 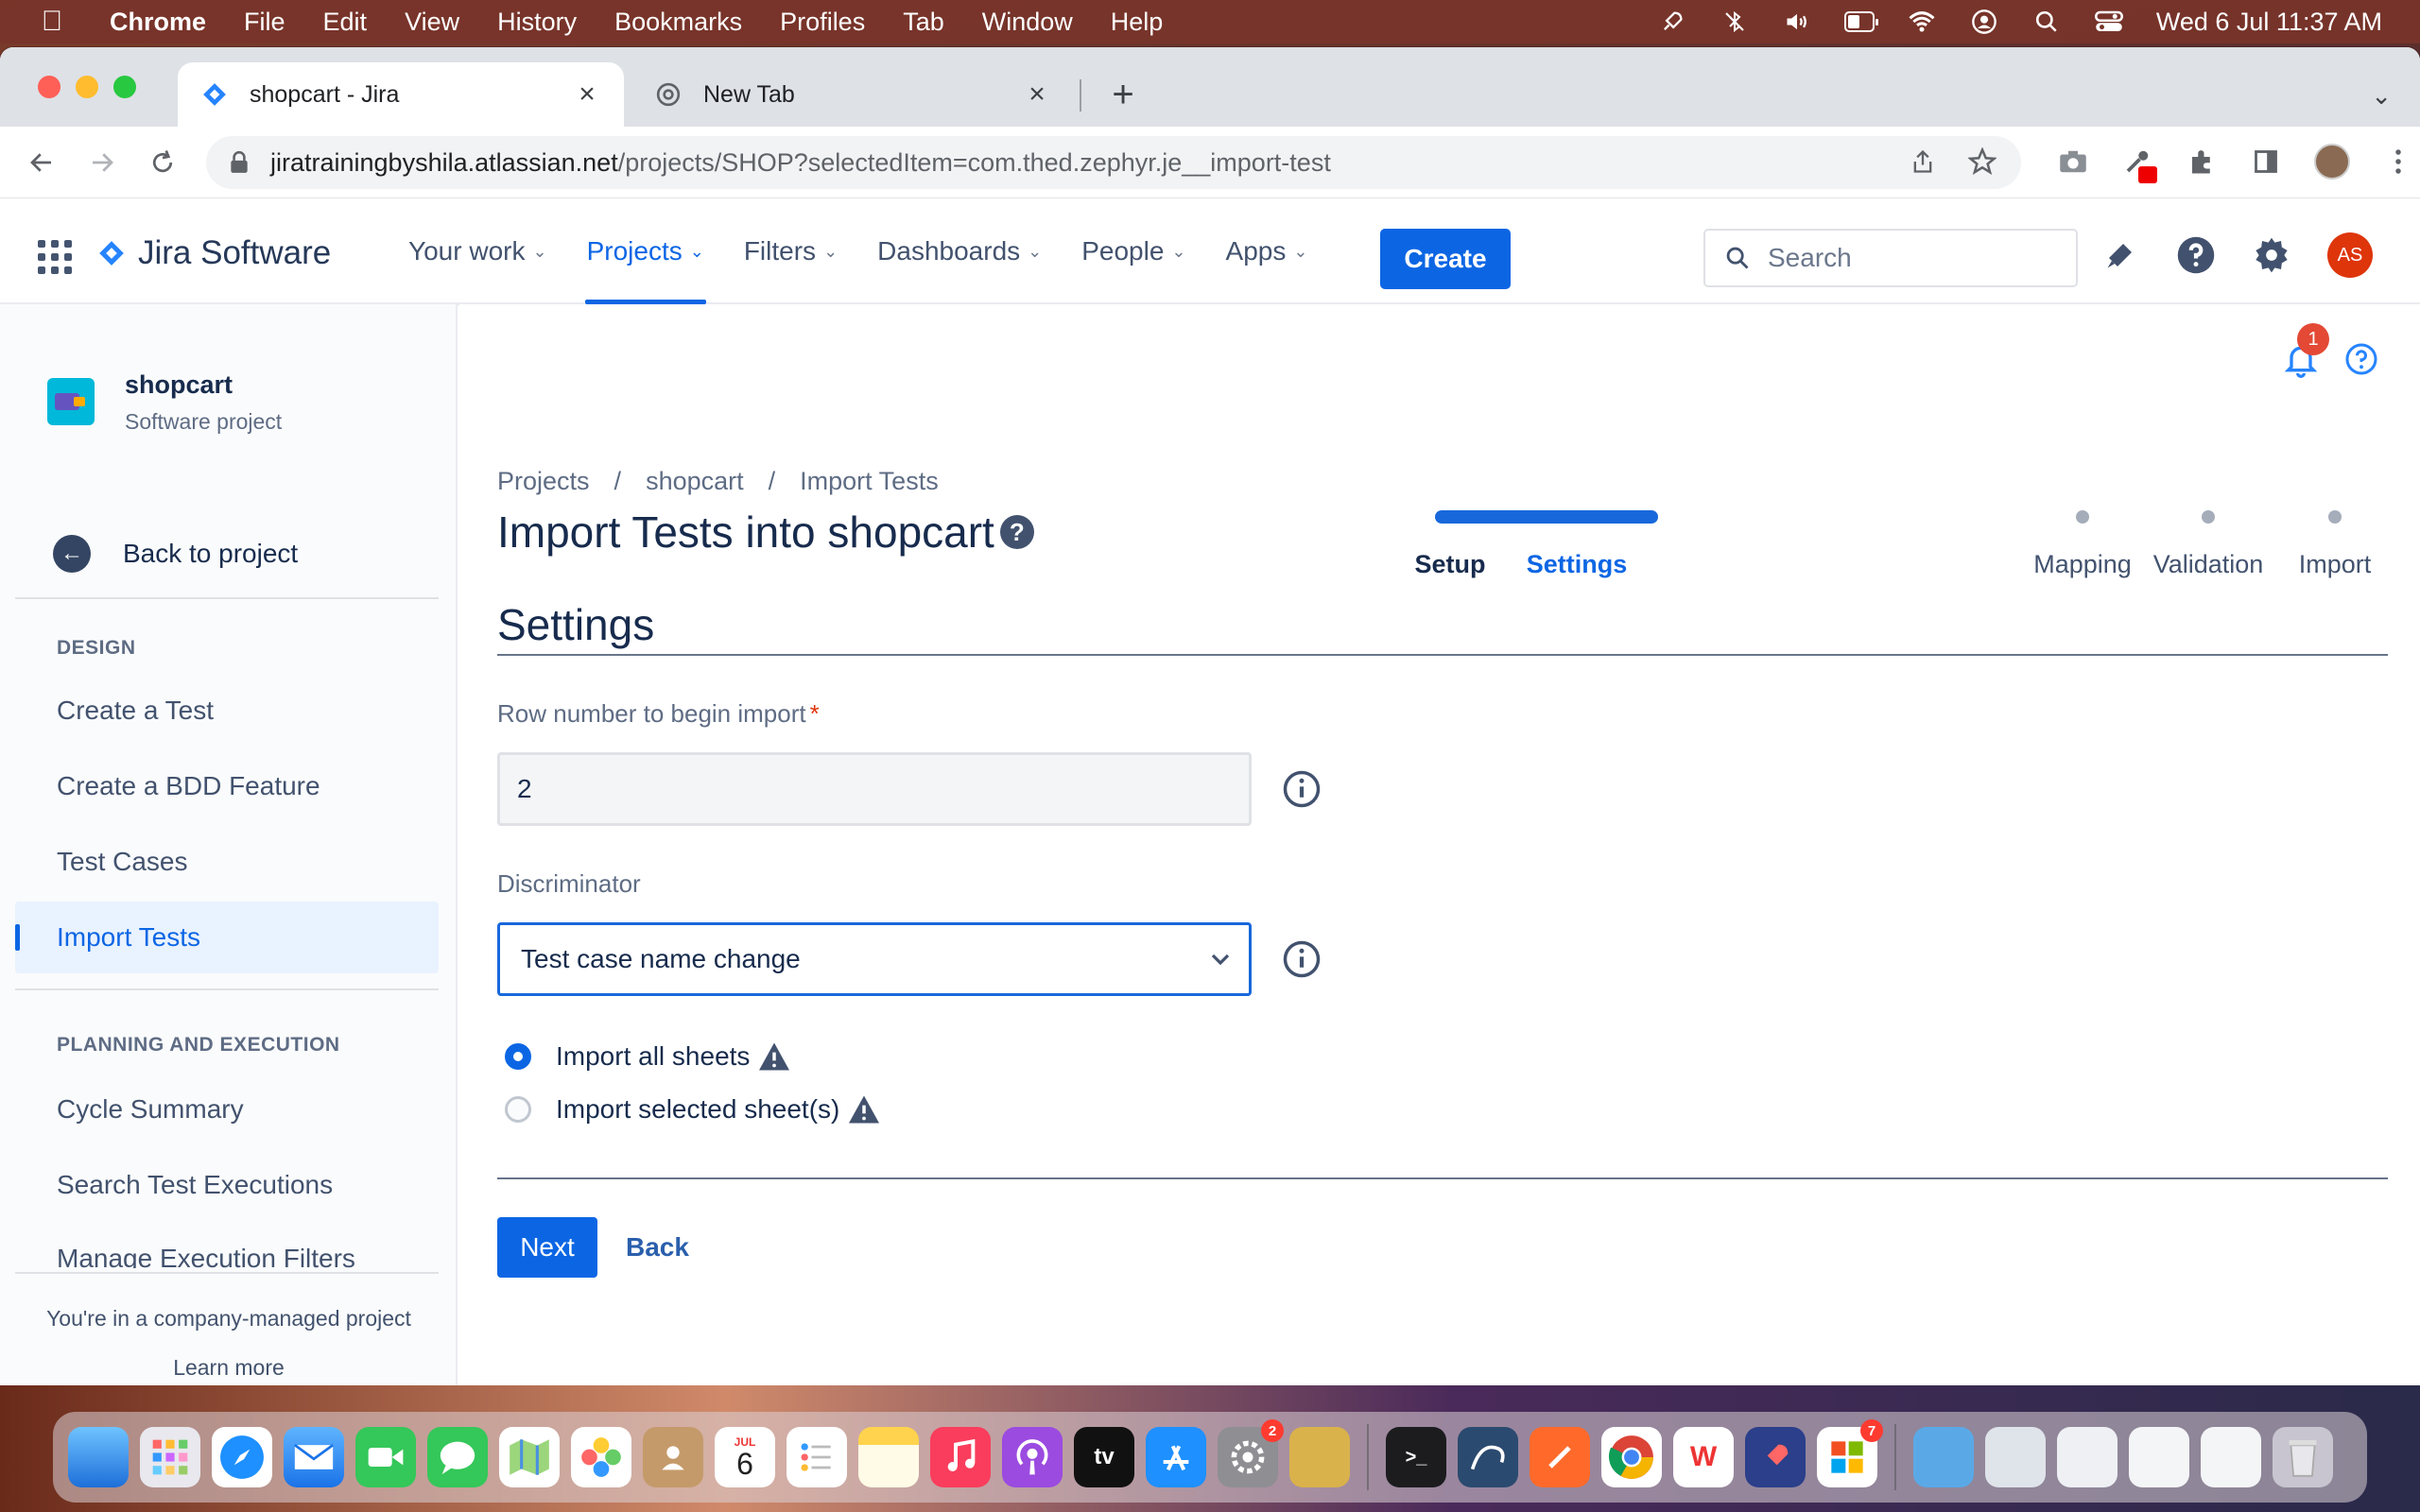 What do you see at coordinates (960, 1457) in the screenshot?
I see `music-icon` at bounding box center [960, 1457].